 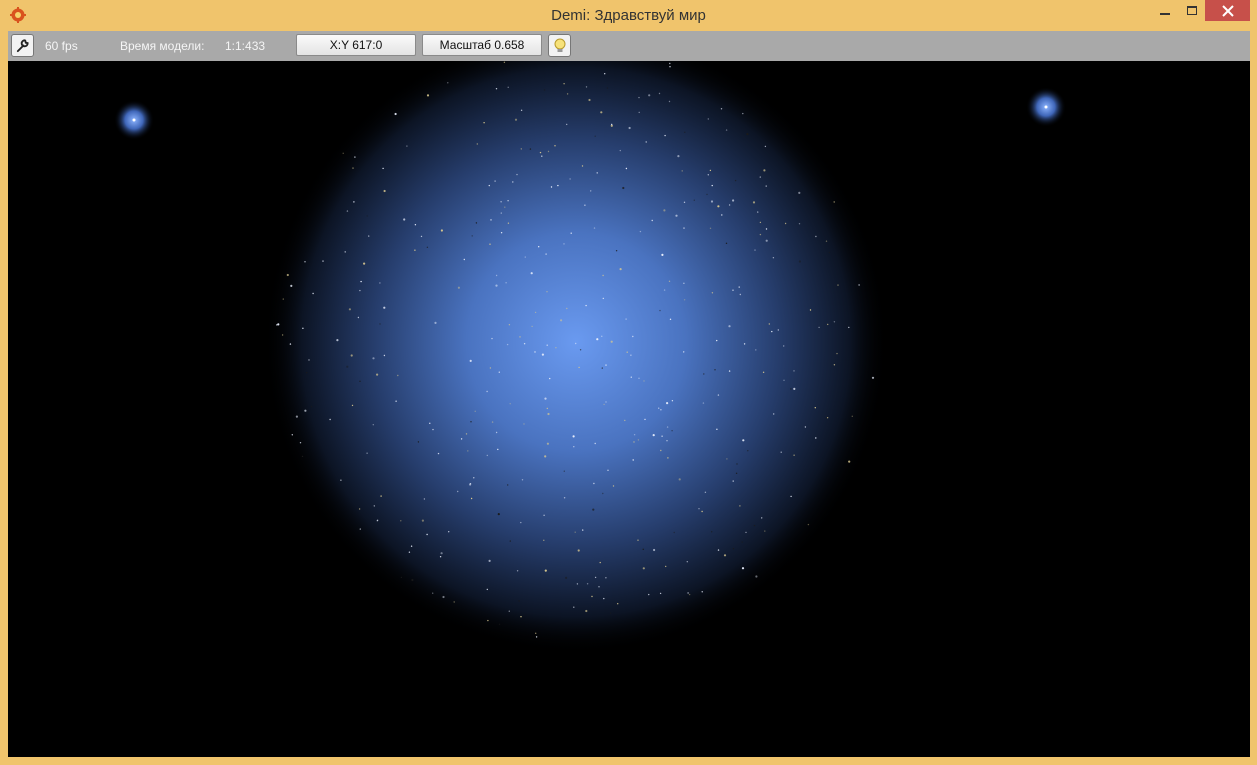 What do you see at coordinates (1046, 107) in the screenshot?
I see `satellite-cluster-right-core` at bounding box center [1046, 107].